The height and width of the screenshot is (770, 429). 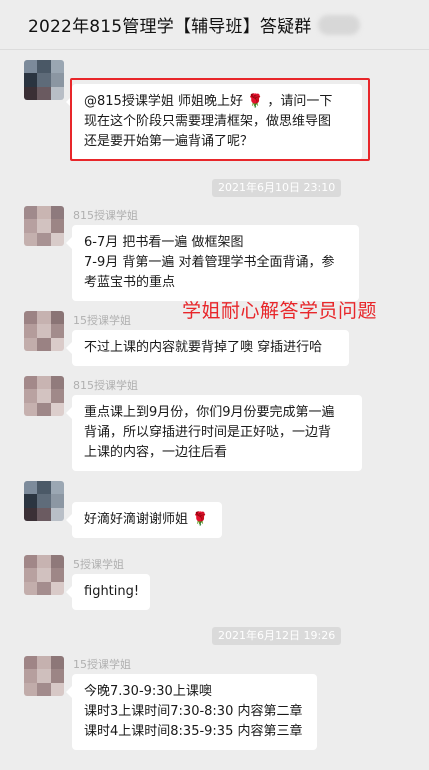 I want to click on message-line: 7-9月 背第一遍 对着管理学书全面背诵，参, so click(x=209, y=262).